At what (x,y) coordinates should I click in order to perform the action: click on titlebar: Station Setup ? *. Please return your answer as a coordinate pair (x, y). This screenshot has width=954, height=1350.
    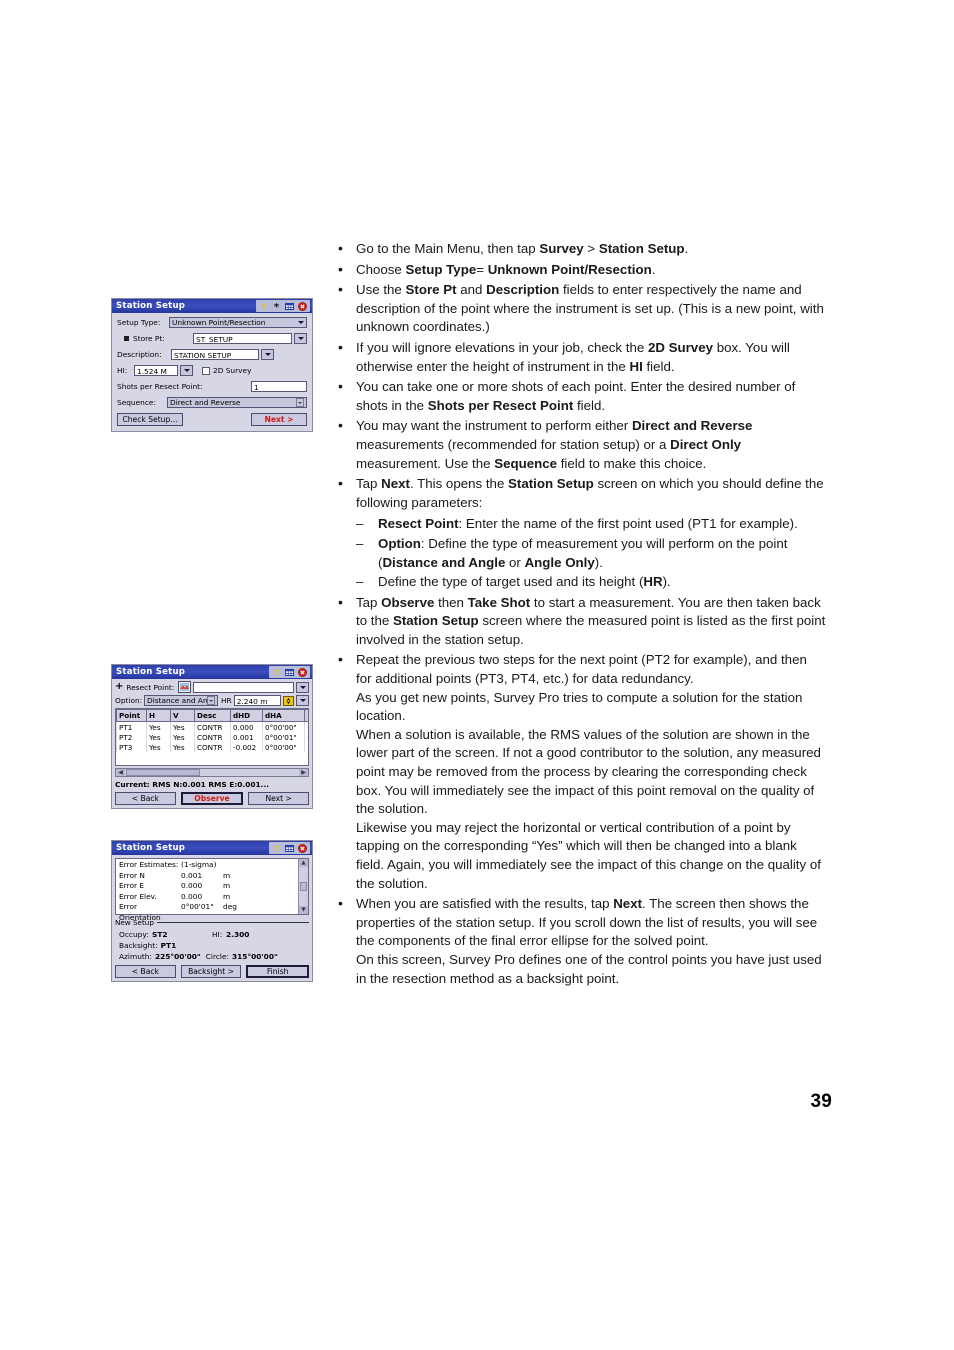
    Looking at the image, I should click on (212, 306).